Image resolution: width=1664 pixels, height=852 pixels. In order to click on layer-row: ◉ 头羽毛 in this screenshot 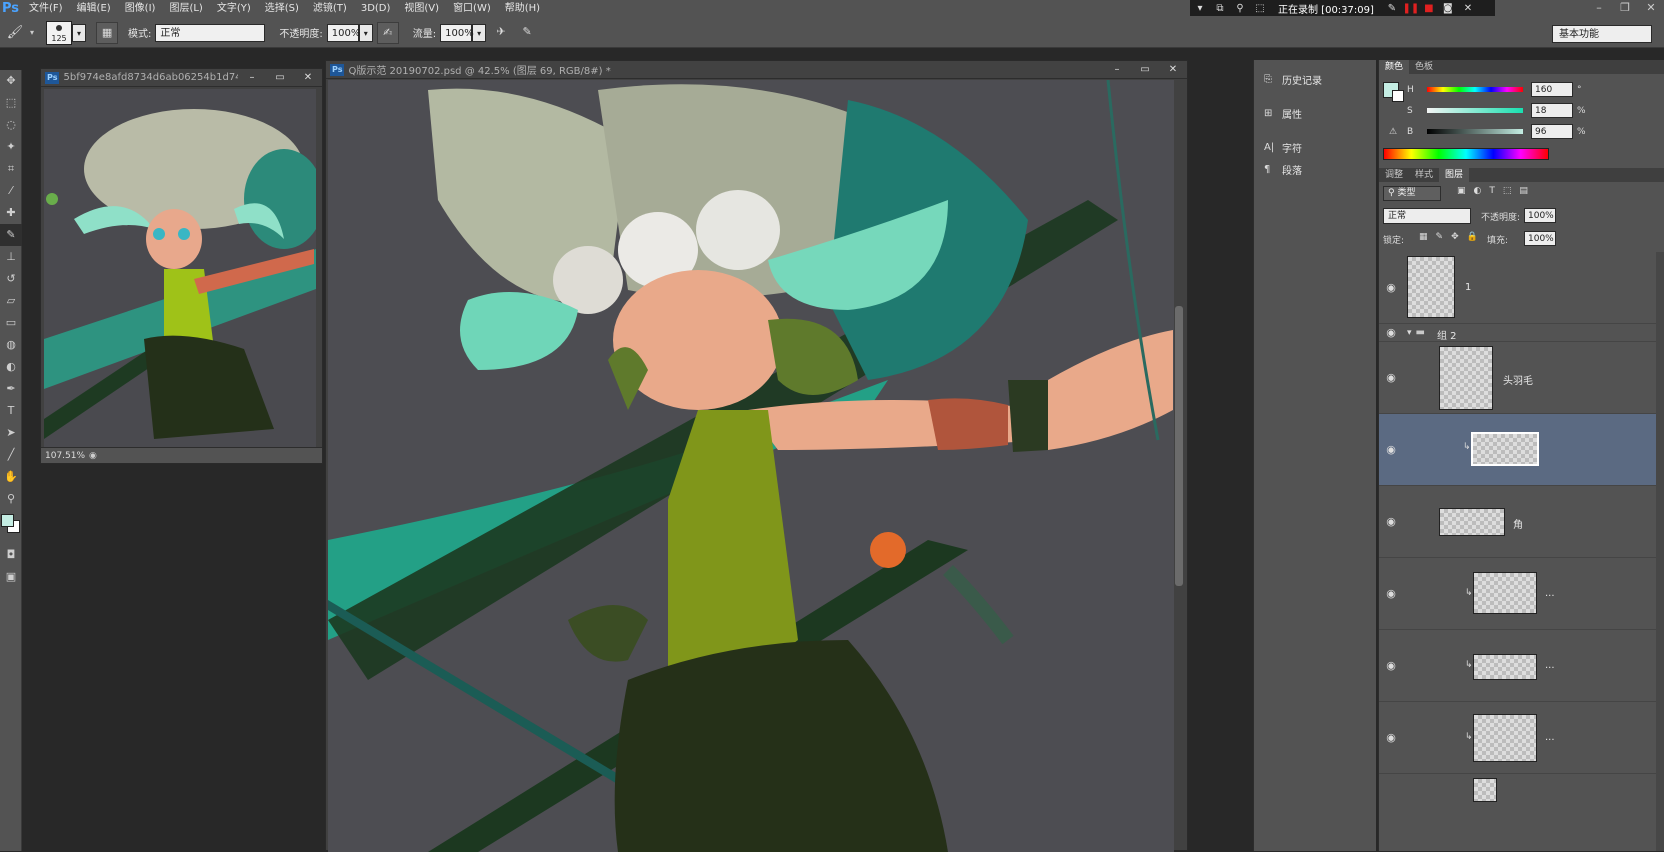, I will do `click(1521, 378)`.